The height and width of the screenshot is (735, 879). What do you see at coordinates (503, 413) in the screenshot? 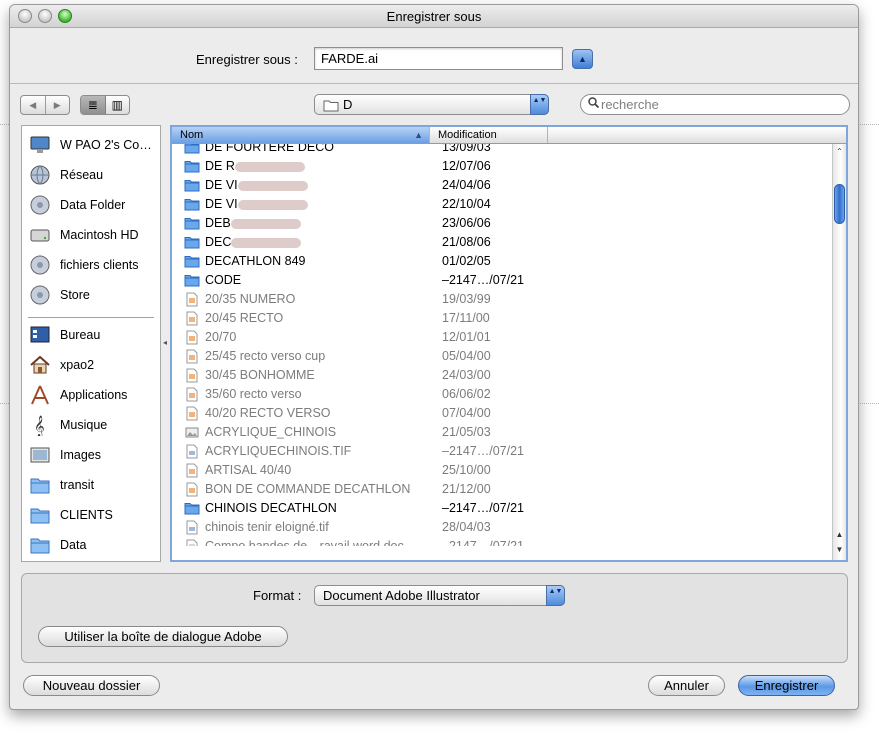
I see `file-row: 40/20 RECTO VERSO 07/04/00` at bounding box center [503, 413].